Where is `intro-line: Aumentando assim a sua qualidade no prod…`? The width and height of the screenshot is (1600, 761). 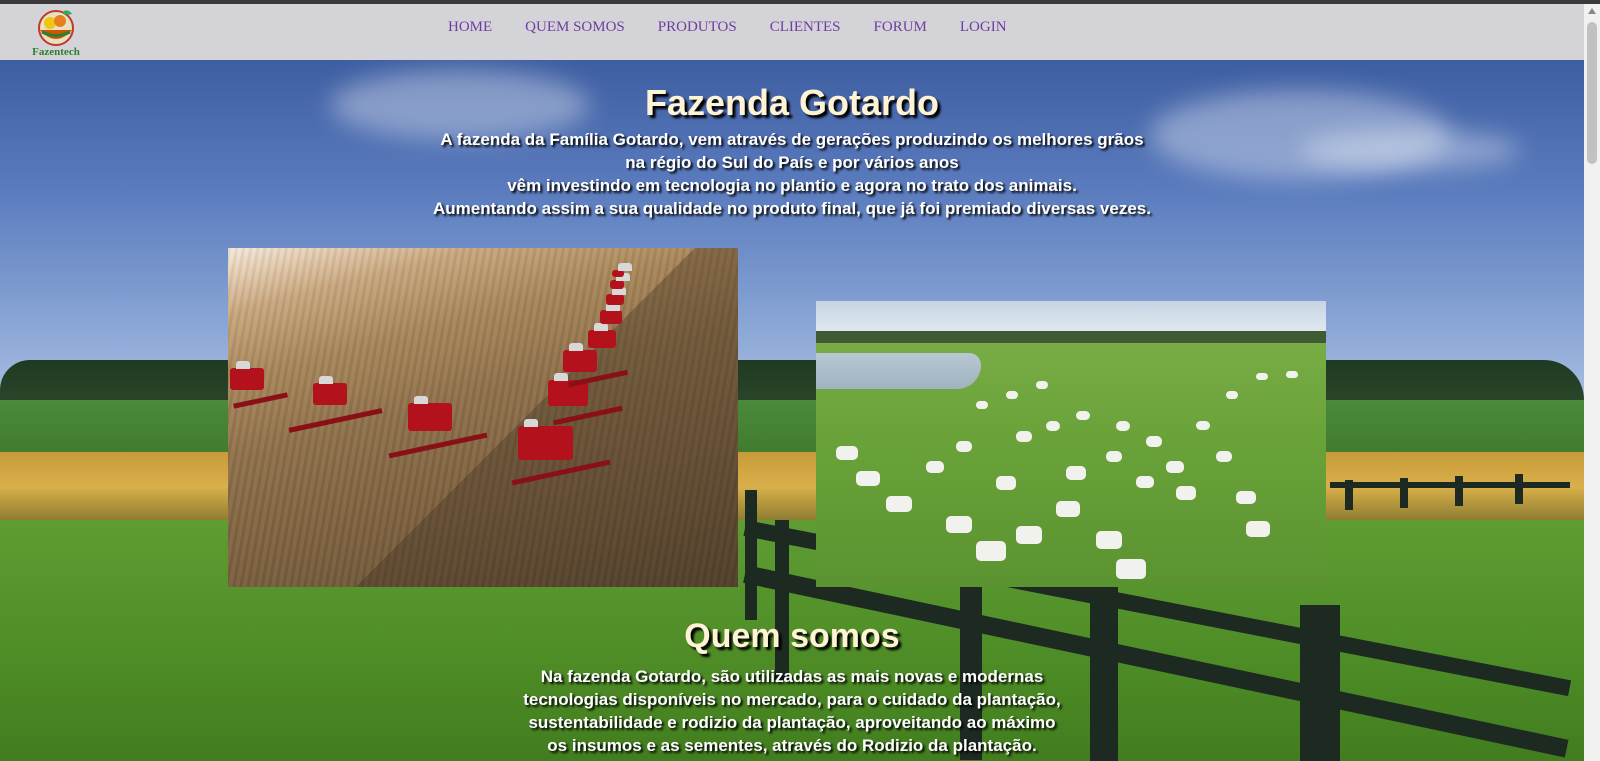
intro-line: Aumentando assim a sua qualidade no prod… is located at coordinates (792, 208).